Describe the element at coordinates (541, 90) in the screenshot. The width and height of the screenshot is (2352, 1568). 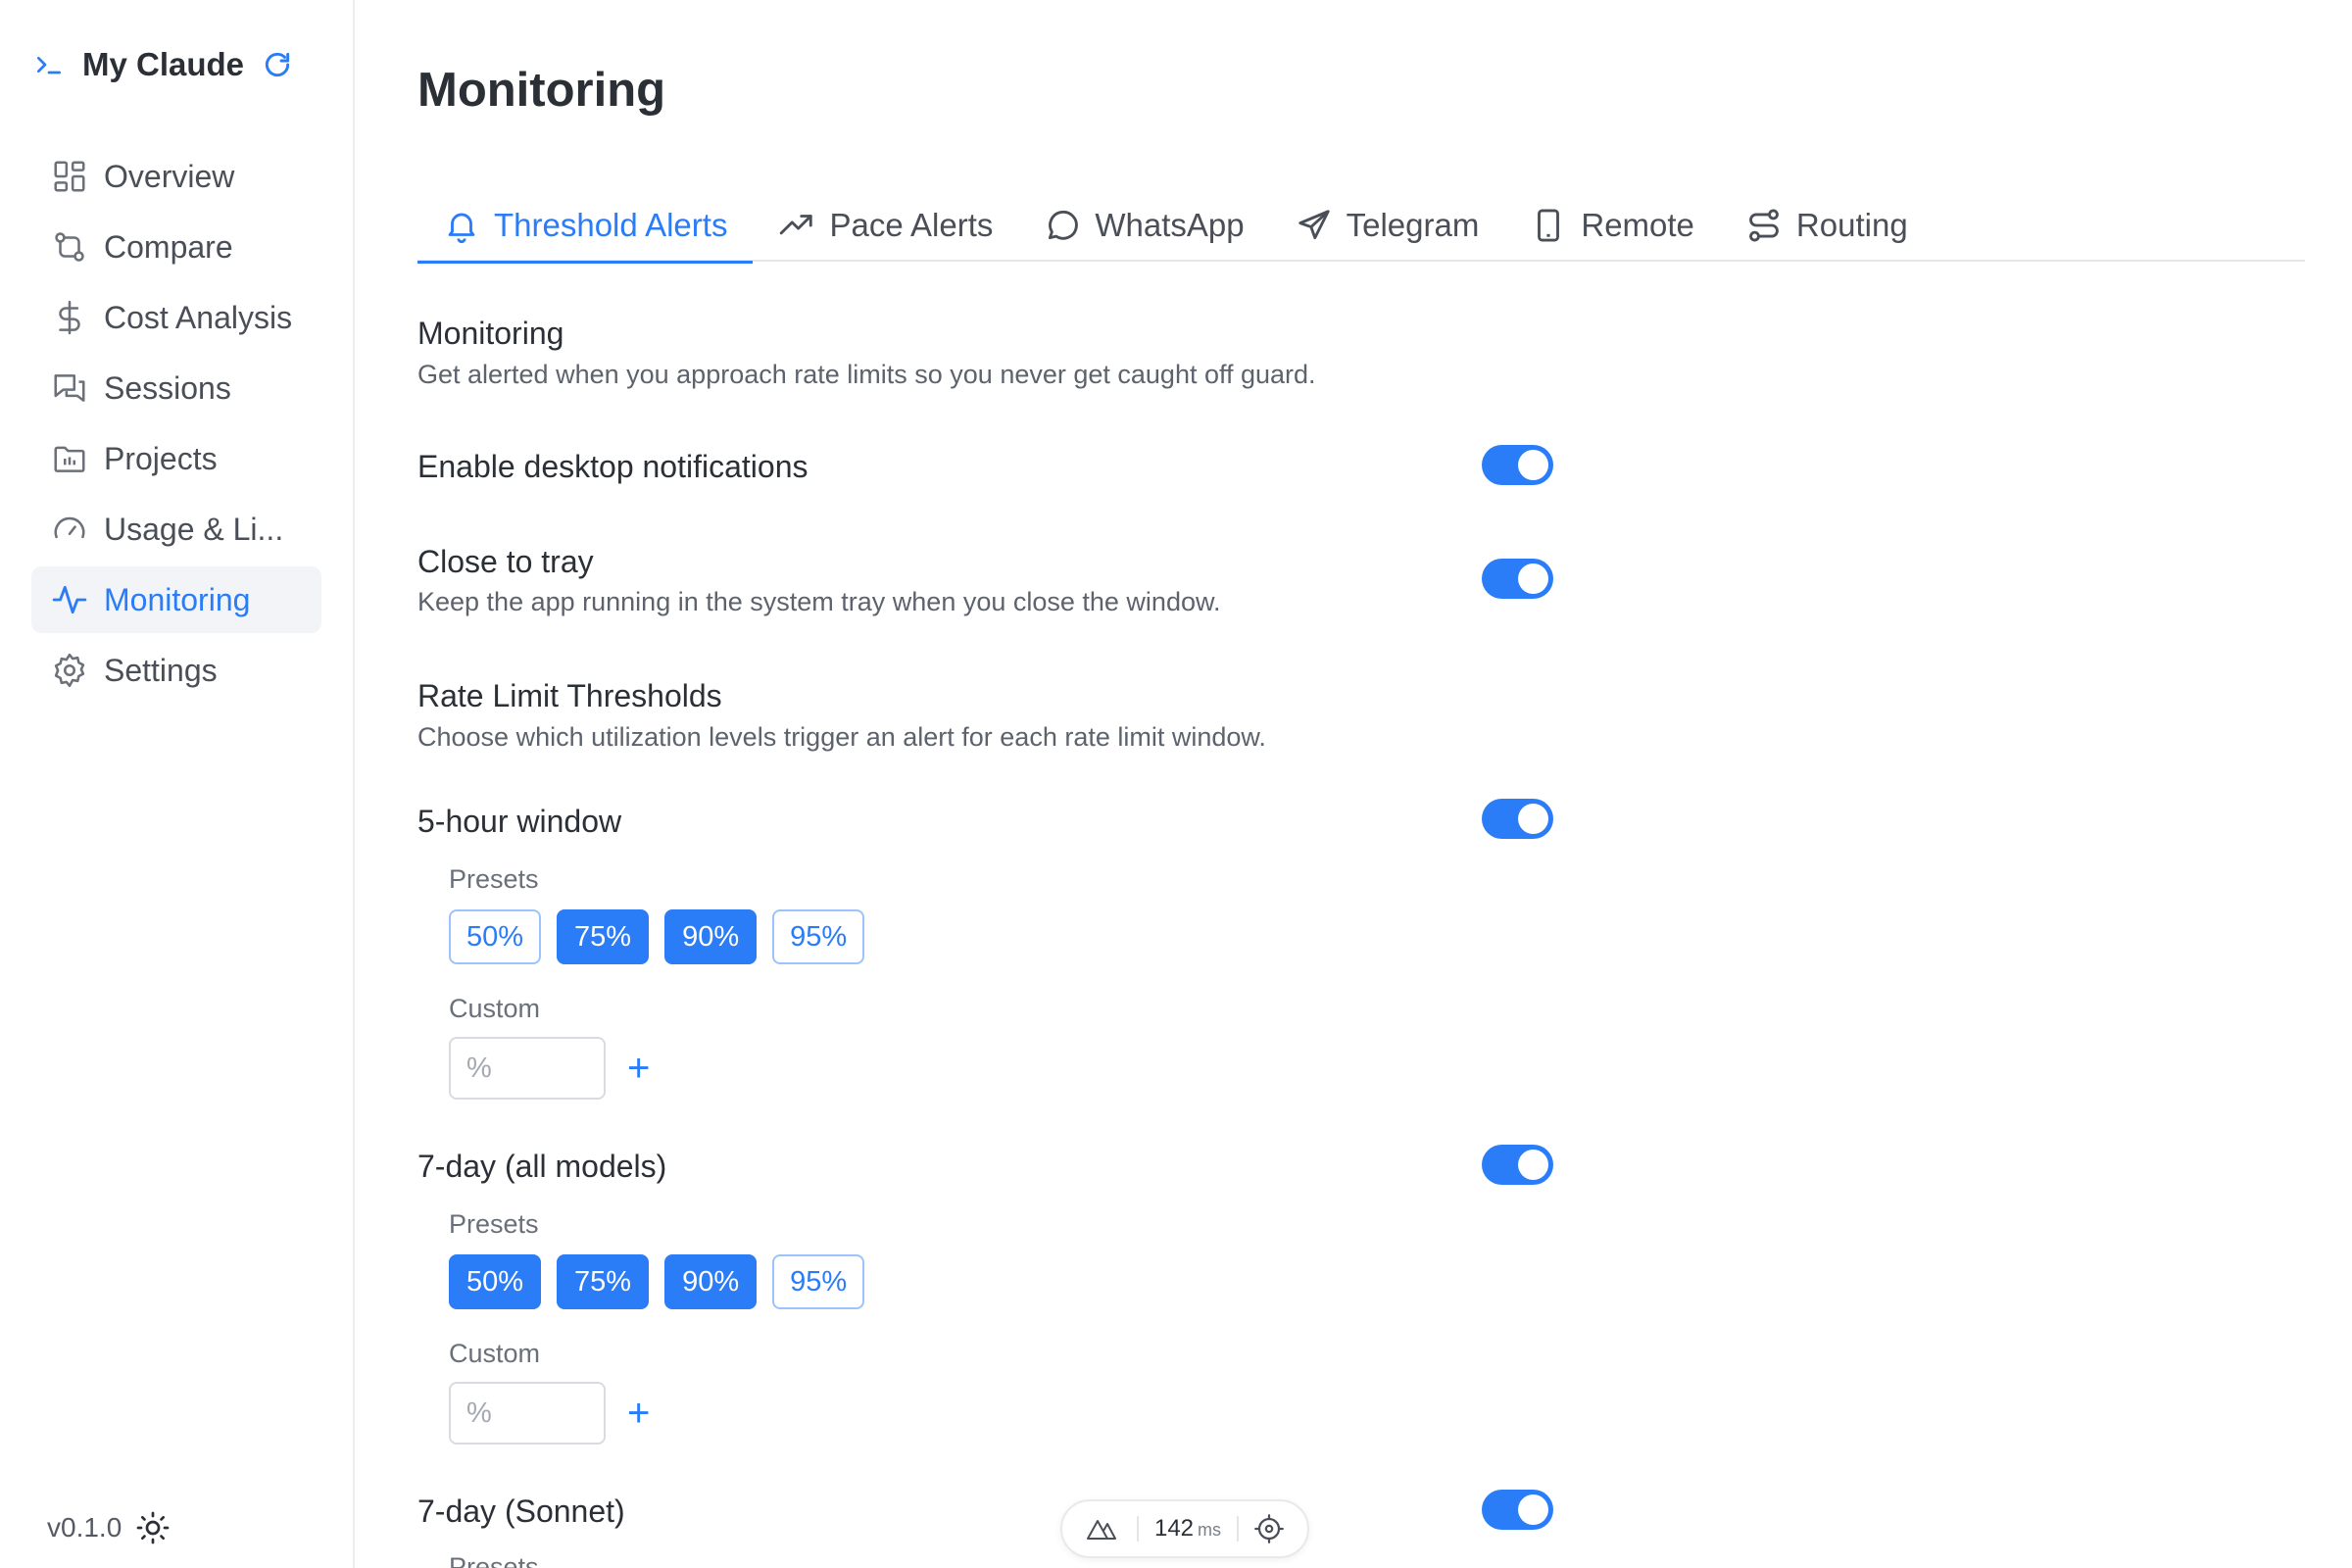
I see `page-title: Monitoring` at that location.